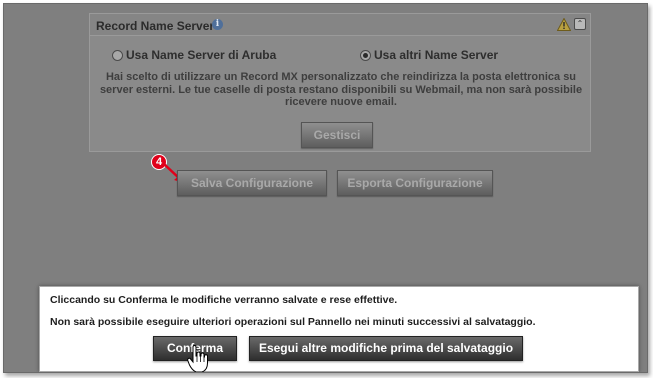 The width and height of the screenshot is (653, 378). Describe the element at coordinates (365, 55) in the screenshot. I see `radio-button-checked` at that location.